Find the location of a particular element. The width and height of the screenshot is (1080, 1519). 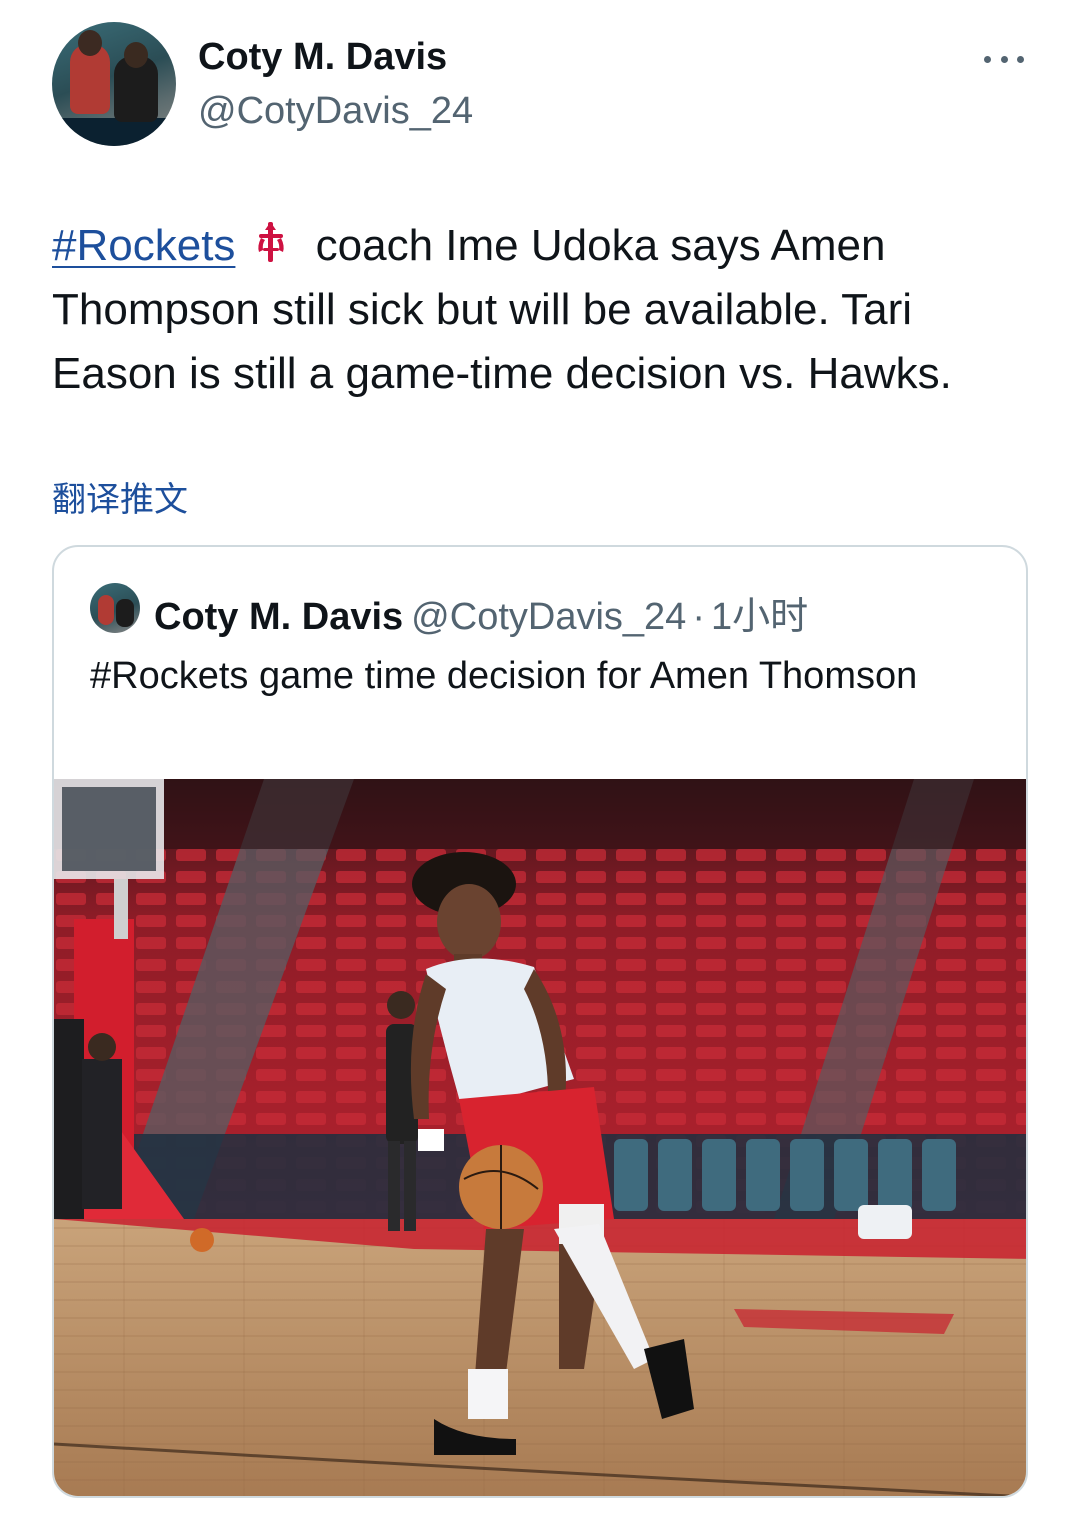

quoted-author-name: Coty M. Davis is located at coordinates (279, 617).